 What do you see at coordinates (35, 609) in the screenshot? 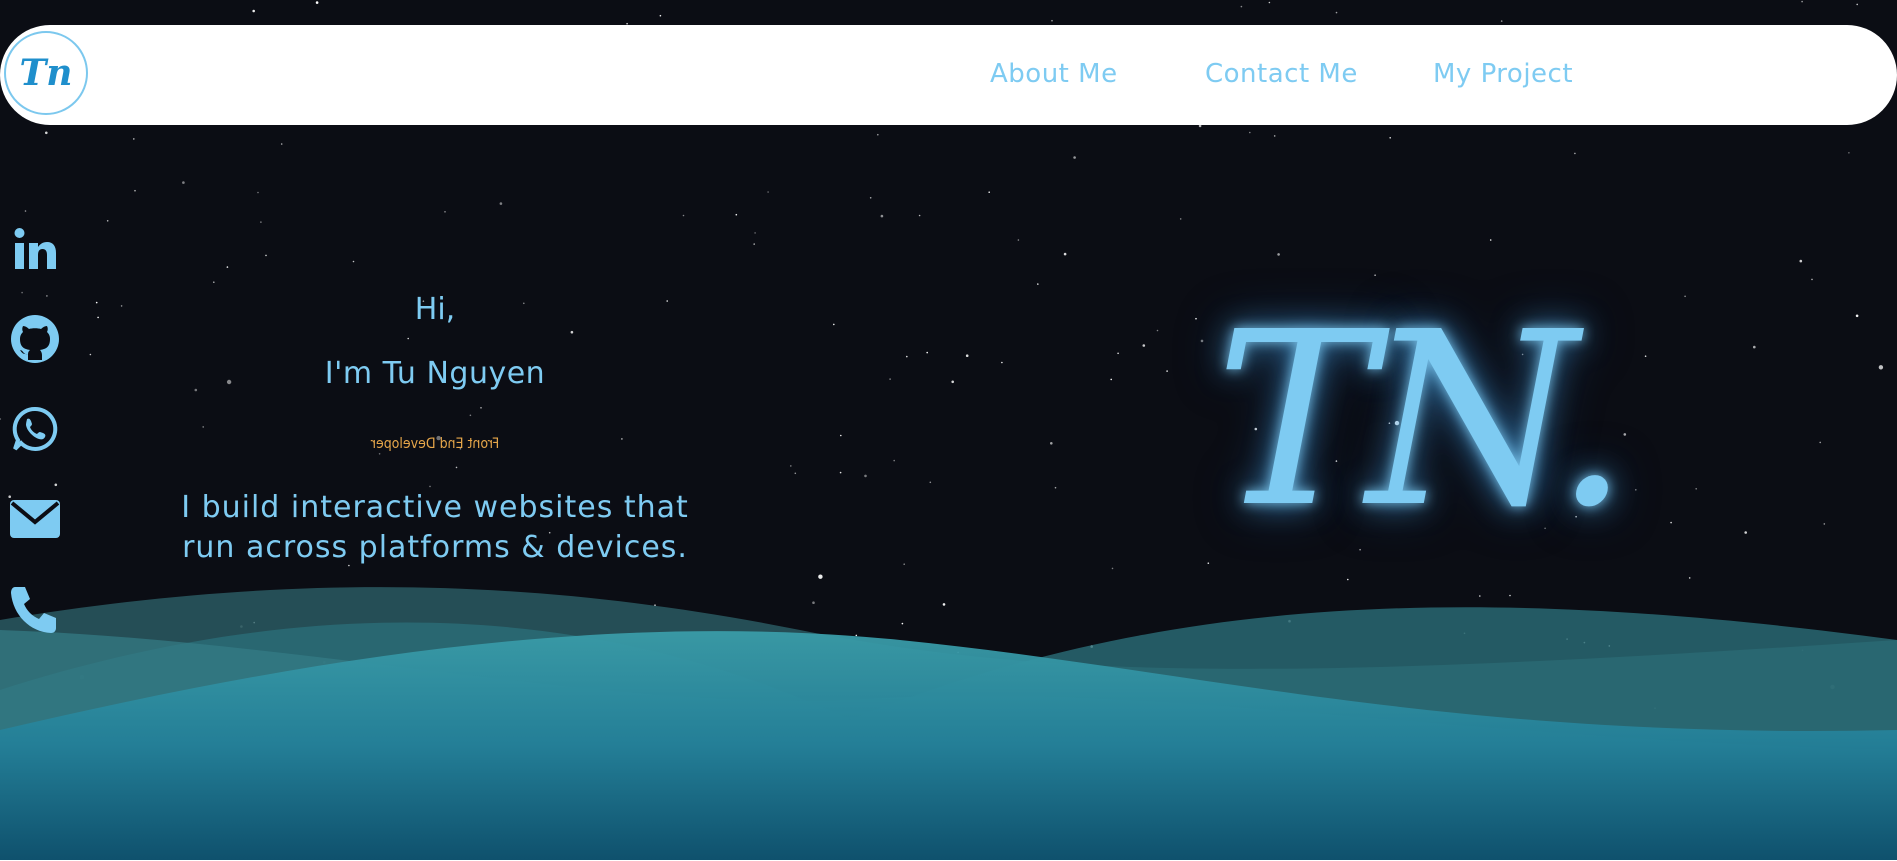
I see `phone-icon` at bounding box center [35, 609].